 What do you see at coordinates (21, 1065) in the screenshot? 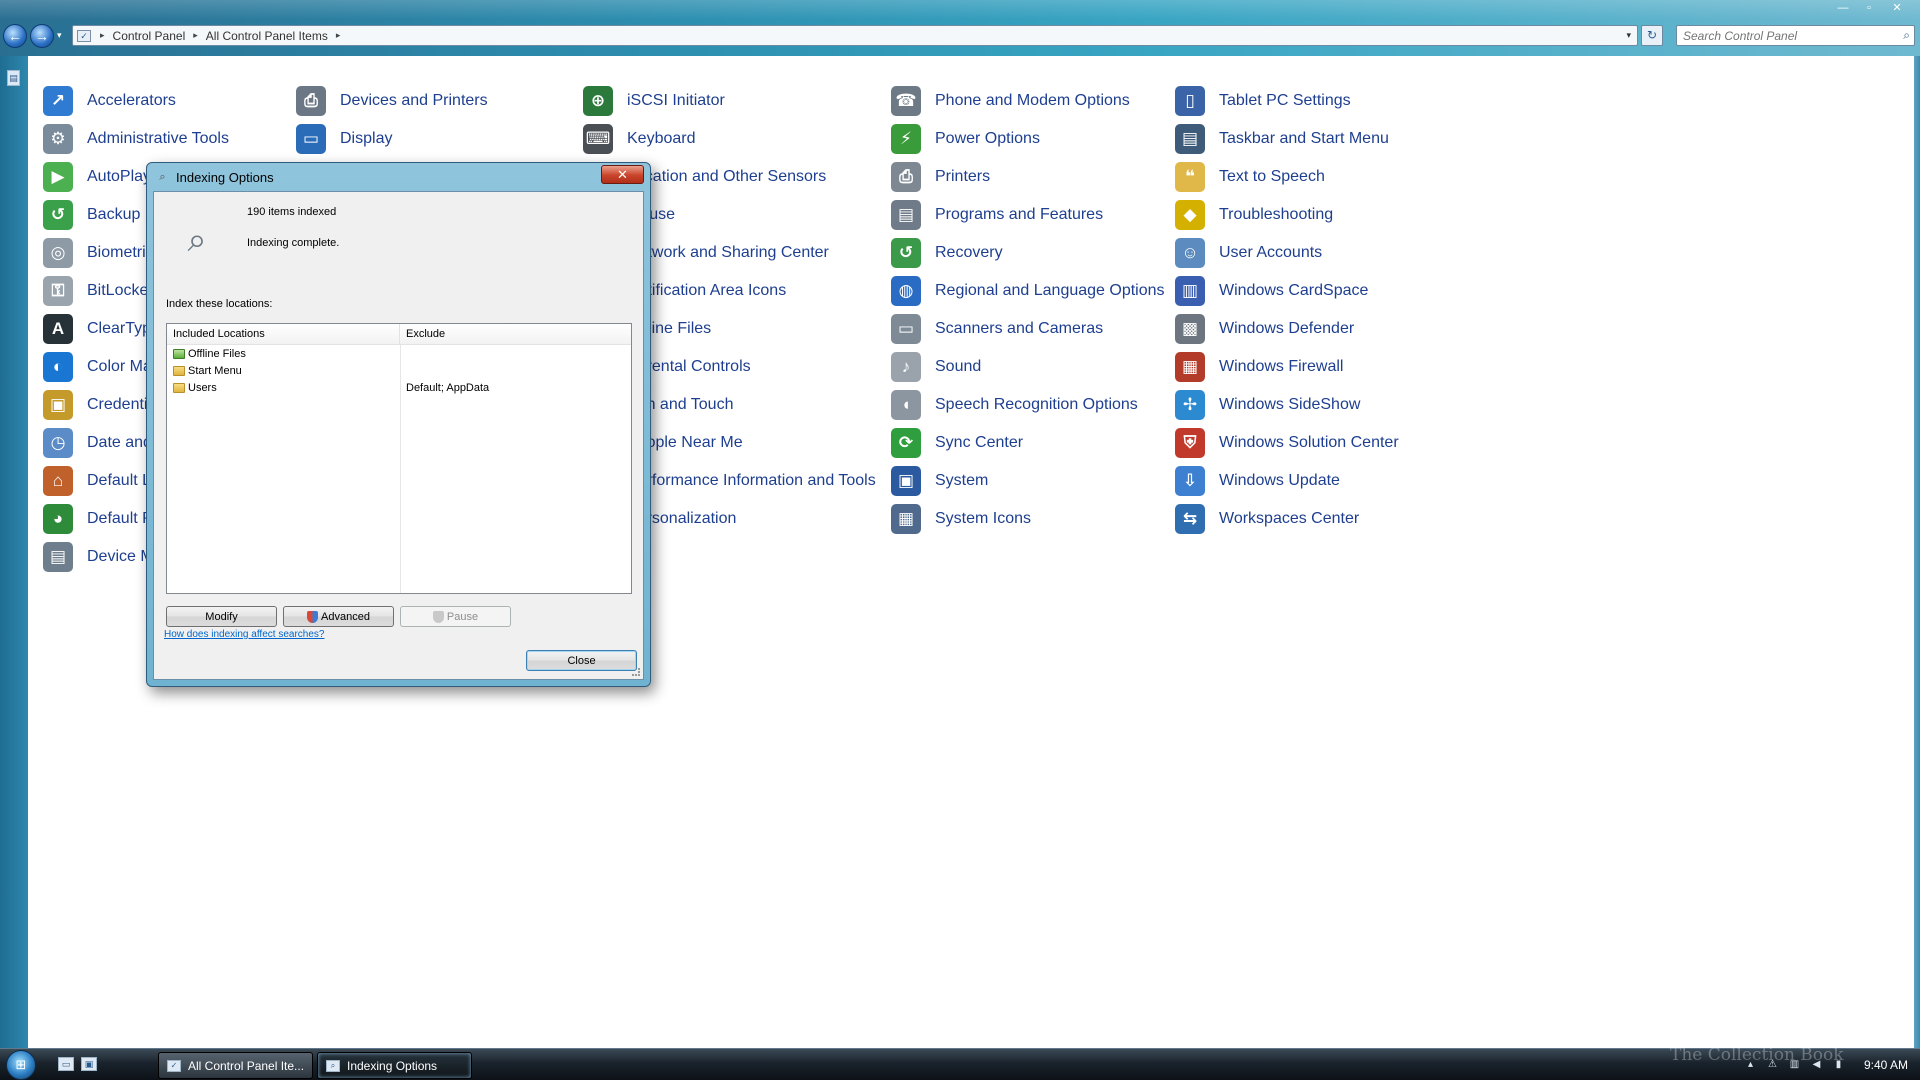
I see `start-button: ⊞` at bounding box center [21, 1065].